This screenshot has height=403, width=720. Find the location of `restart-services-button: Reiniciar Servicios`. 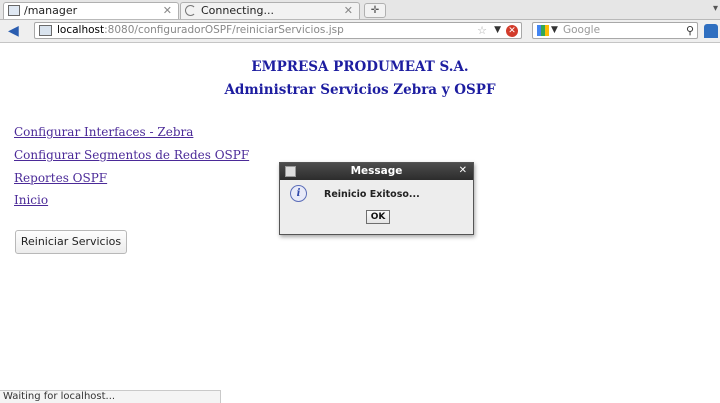

restart-services-button: Reiniciar Servicios is located at coordinates (71, 242).